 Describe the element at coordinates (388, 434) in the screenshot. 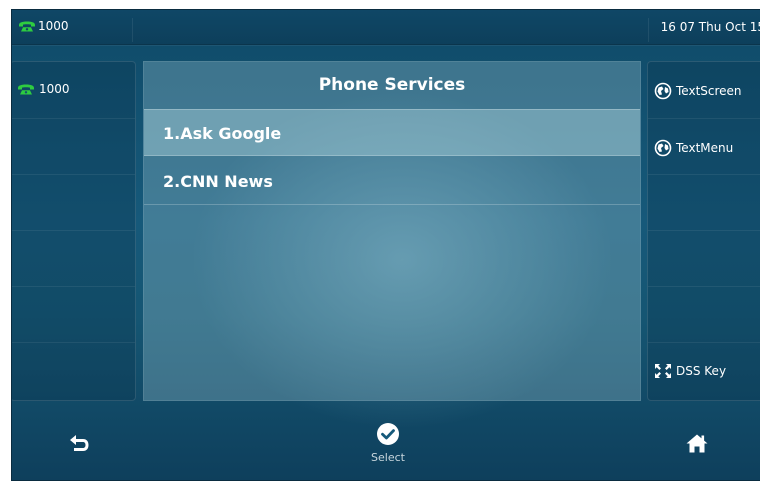

I see `check-circle-icon` at that location.